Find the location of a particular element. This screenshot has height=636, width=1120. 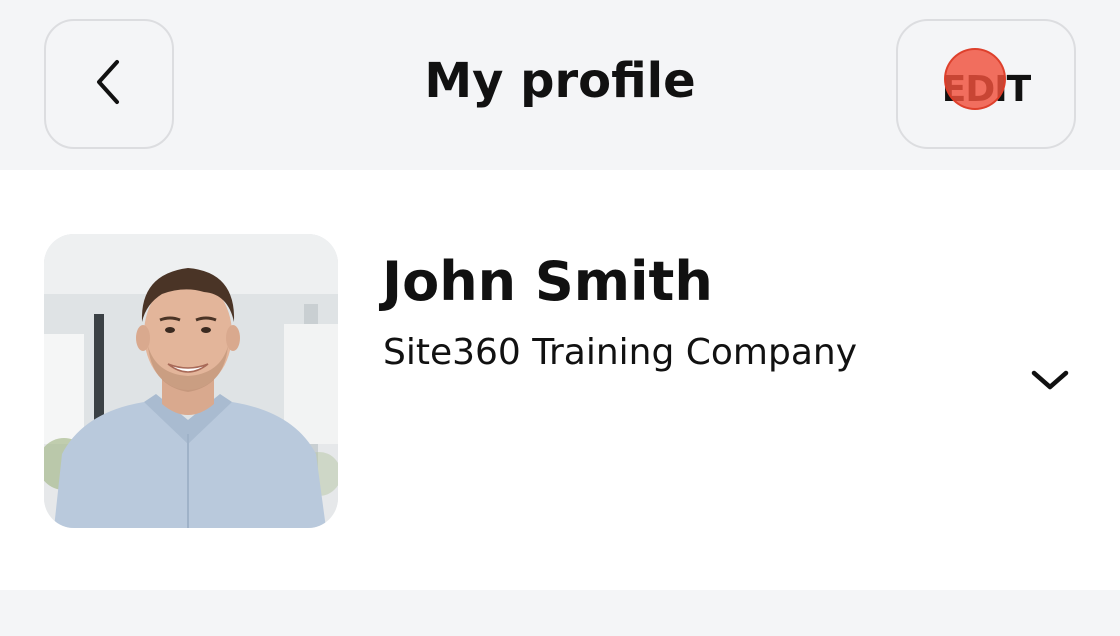

expand-profile-toggle is located at coordinates (1050, 382).